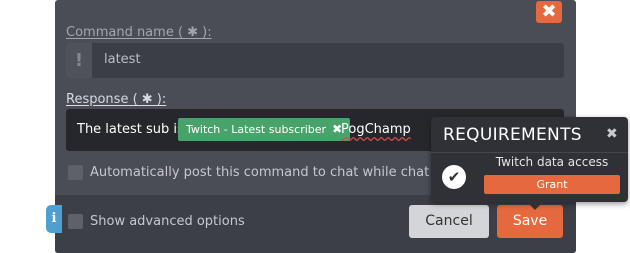 Image resolution: width=630 pixels, height=253 pixels. What do you see at coordinates (315, 60) in the screenshot?
I see `command-name-field: ! latest` at bounding box center [315, 60].